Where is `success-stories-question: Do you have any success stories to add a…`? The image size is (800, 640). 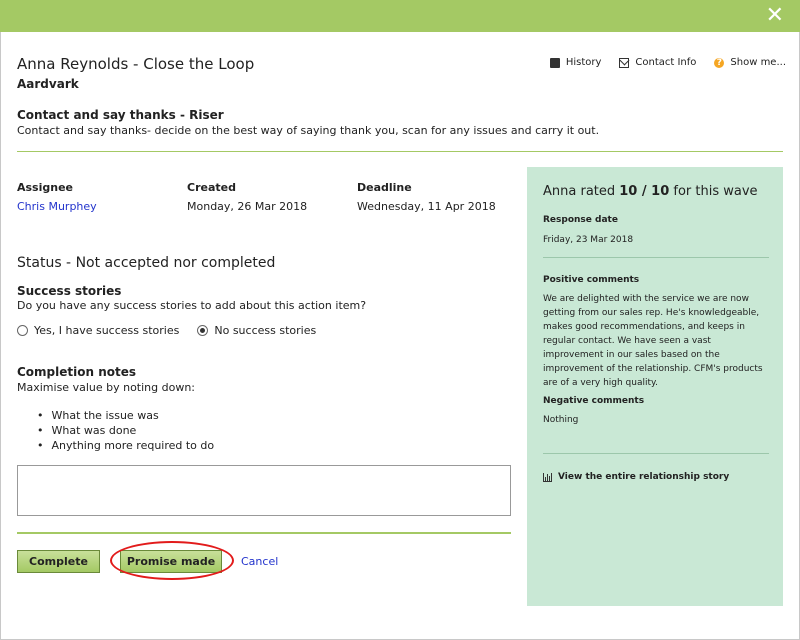 success-stories-question: Do you have any success stories to add a… is located at coordinates (192, 305).